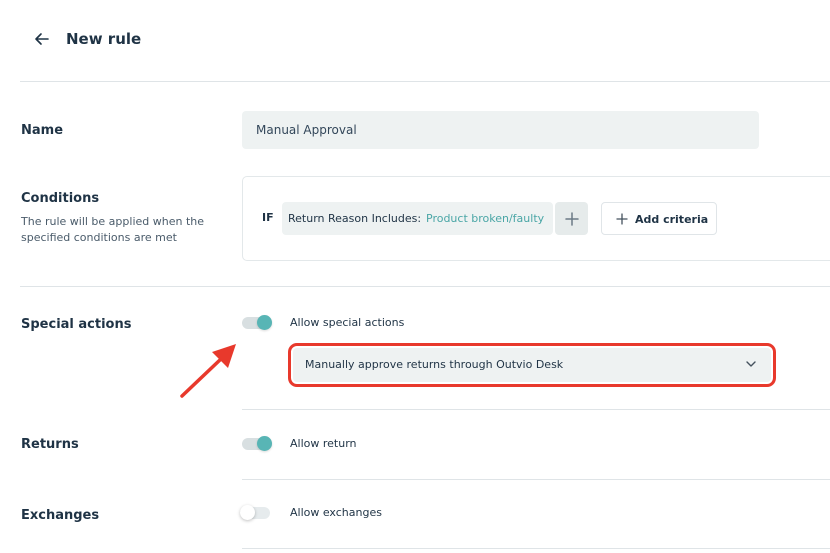 Image resolution: width=830 pixels, height=553 pixels. I want to click on exchanges-toggle, so click(255, 512).